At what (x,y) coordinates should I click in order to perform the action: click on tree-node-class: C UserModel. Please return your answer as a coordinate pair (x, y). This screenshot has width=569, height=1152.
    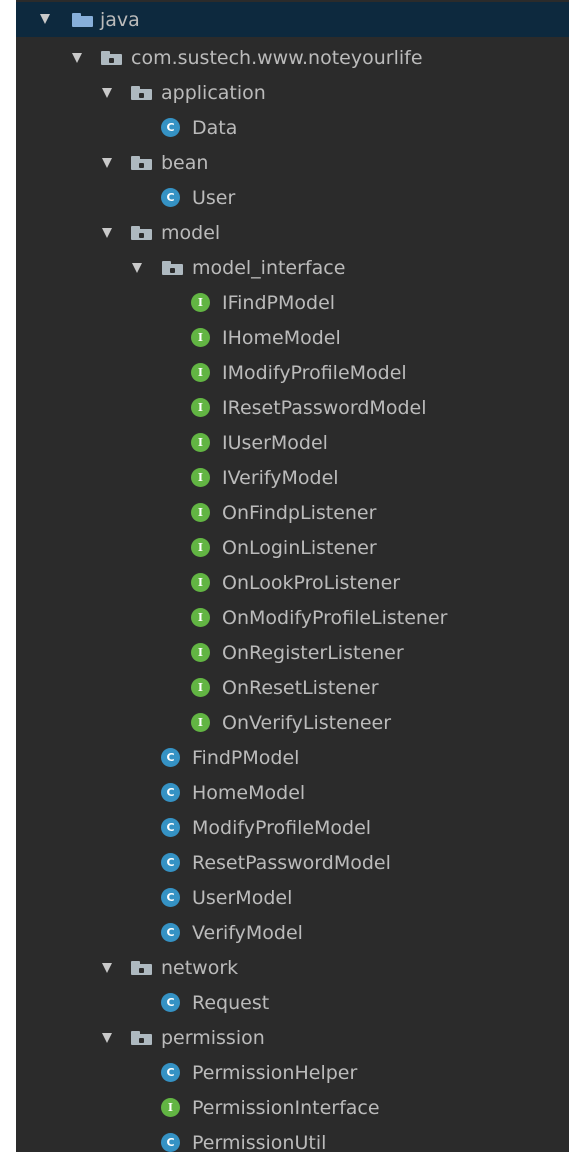
    Looking at the image, I should click on (292, 897).